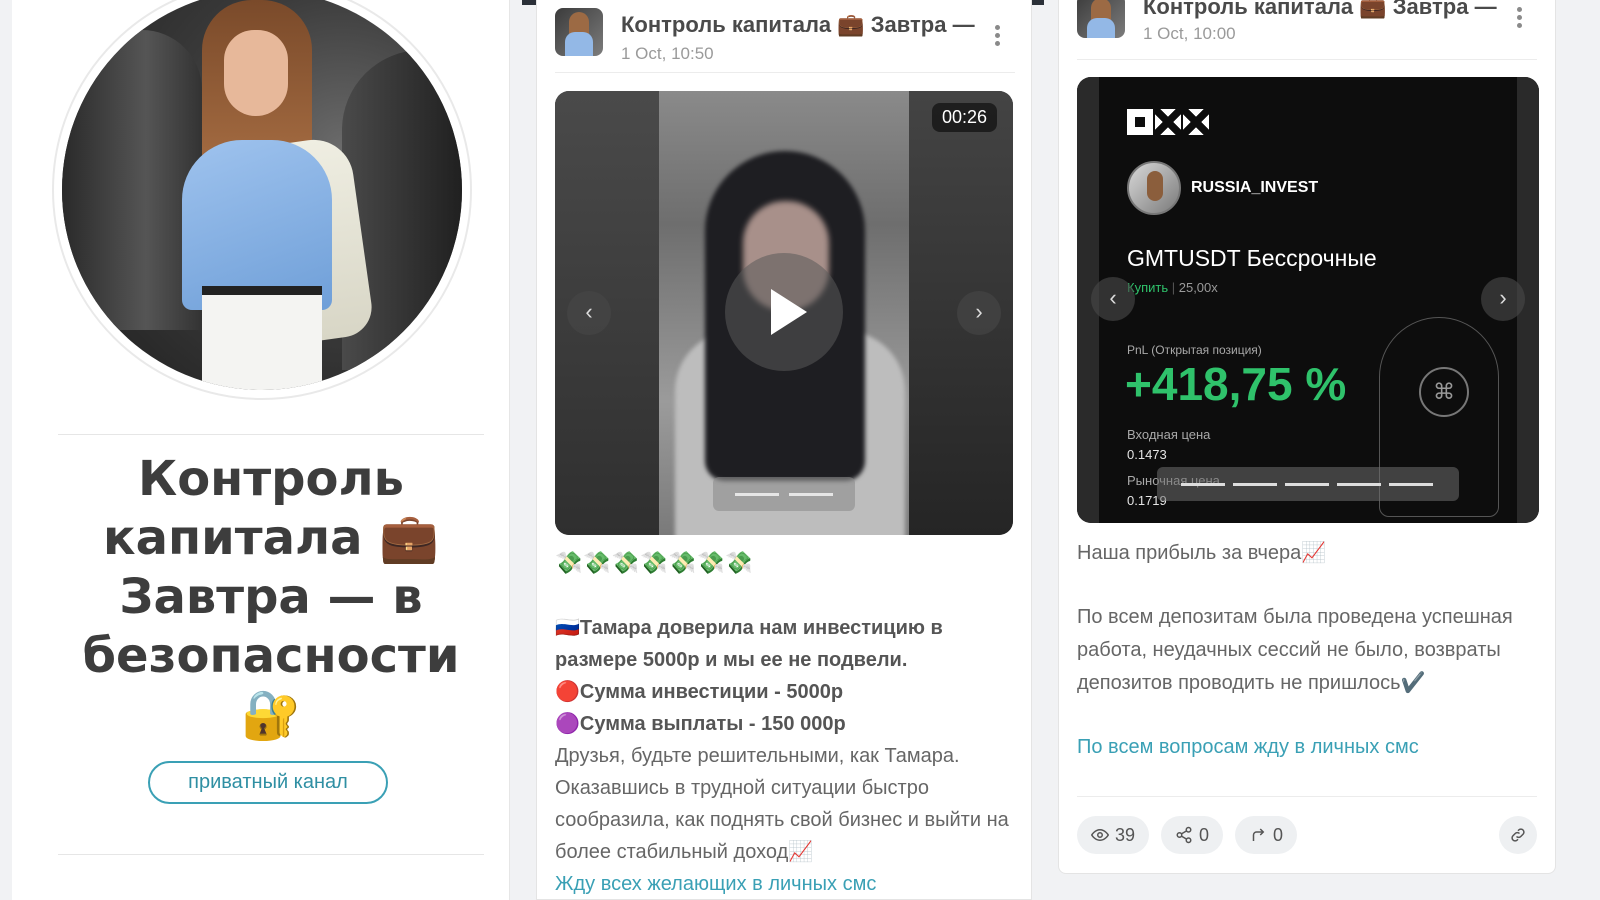 This screenshot has height=900, width=1600. What do you see at coordinates (268, 782) in the screenshot?
I see `private-channel-button: приватный канал` at bounding box center [268, 782].